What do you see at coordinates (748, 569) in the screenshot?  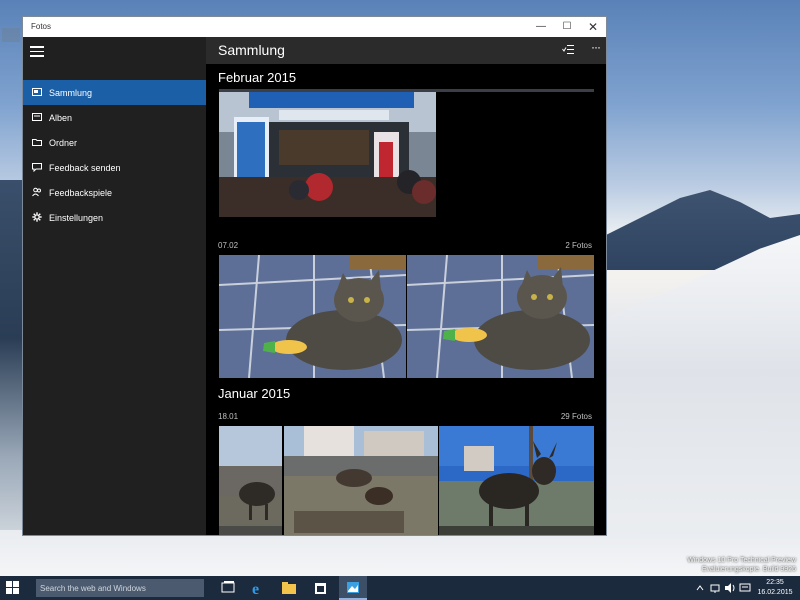 I see `watermark-line-2: Evaluierungskopie. Build 9926` at bounding box center [748, 569].